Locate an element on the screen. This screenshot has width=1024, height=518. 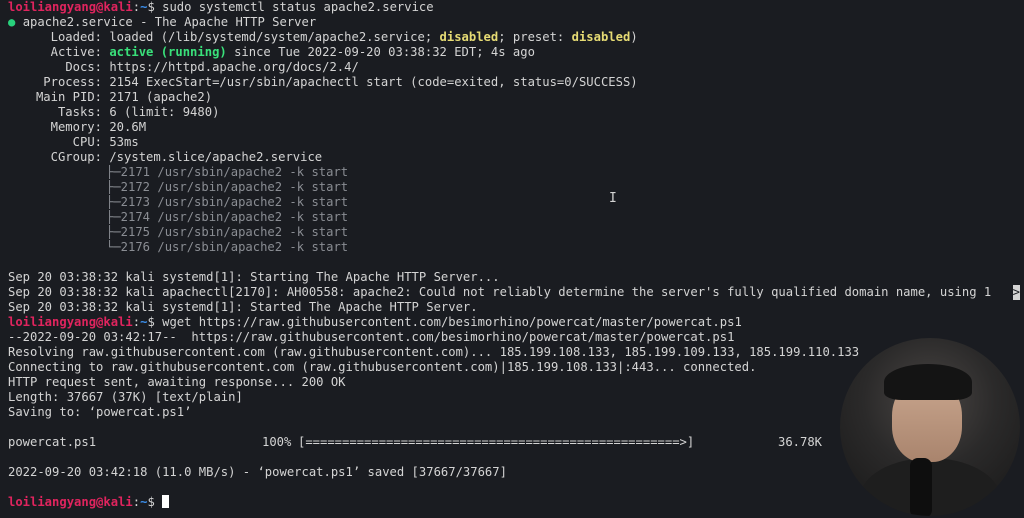
service-tasks: Tasks: 6 (limit: 9480) is located at coordinates (514, 112).